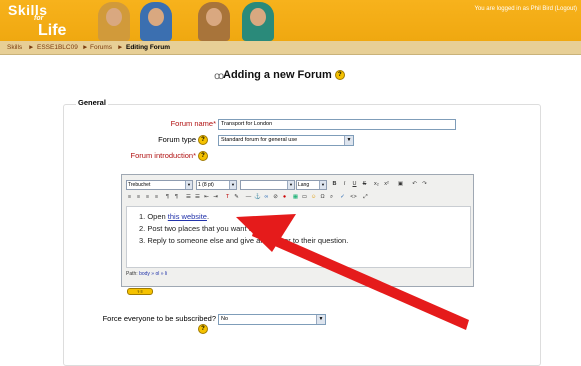 The width and height of the screenshot is (581, 366). Describe the element at coordinates (360, 278) in the screenshot. I see `red-arrow-shaft` at that location.